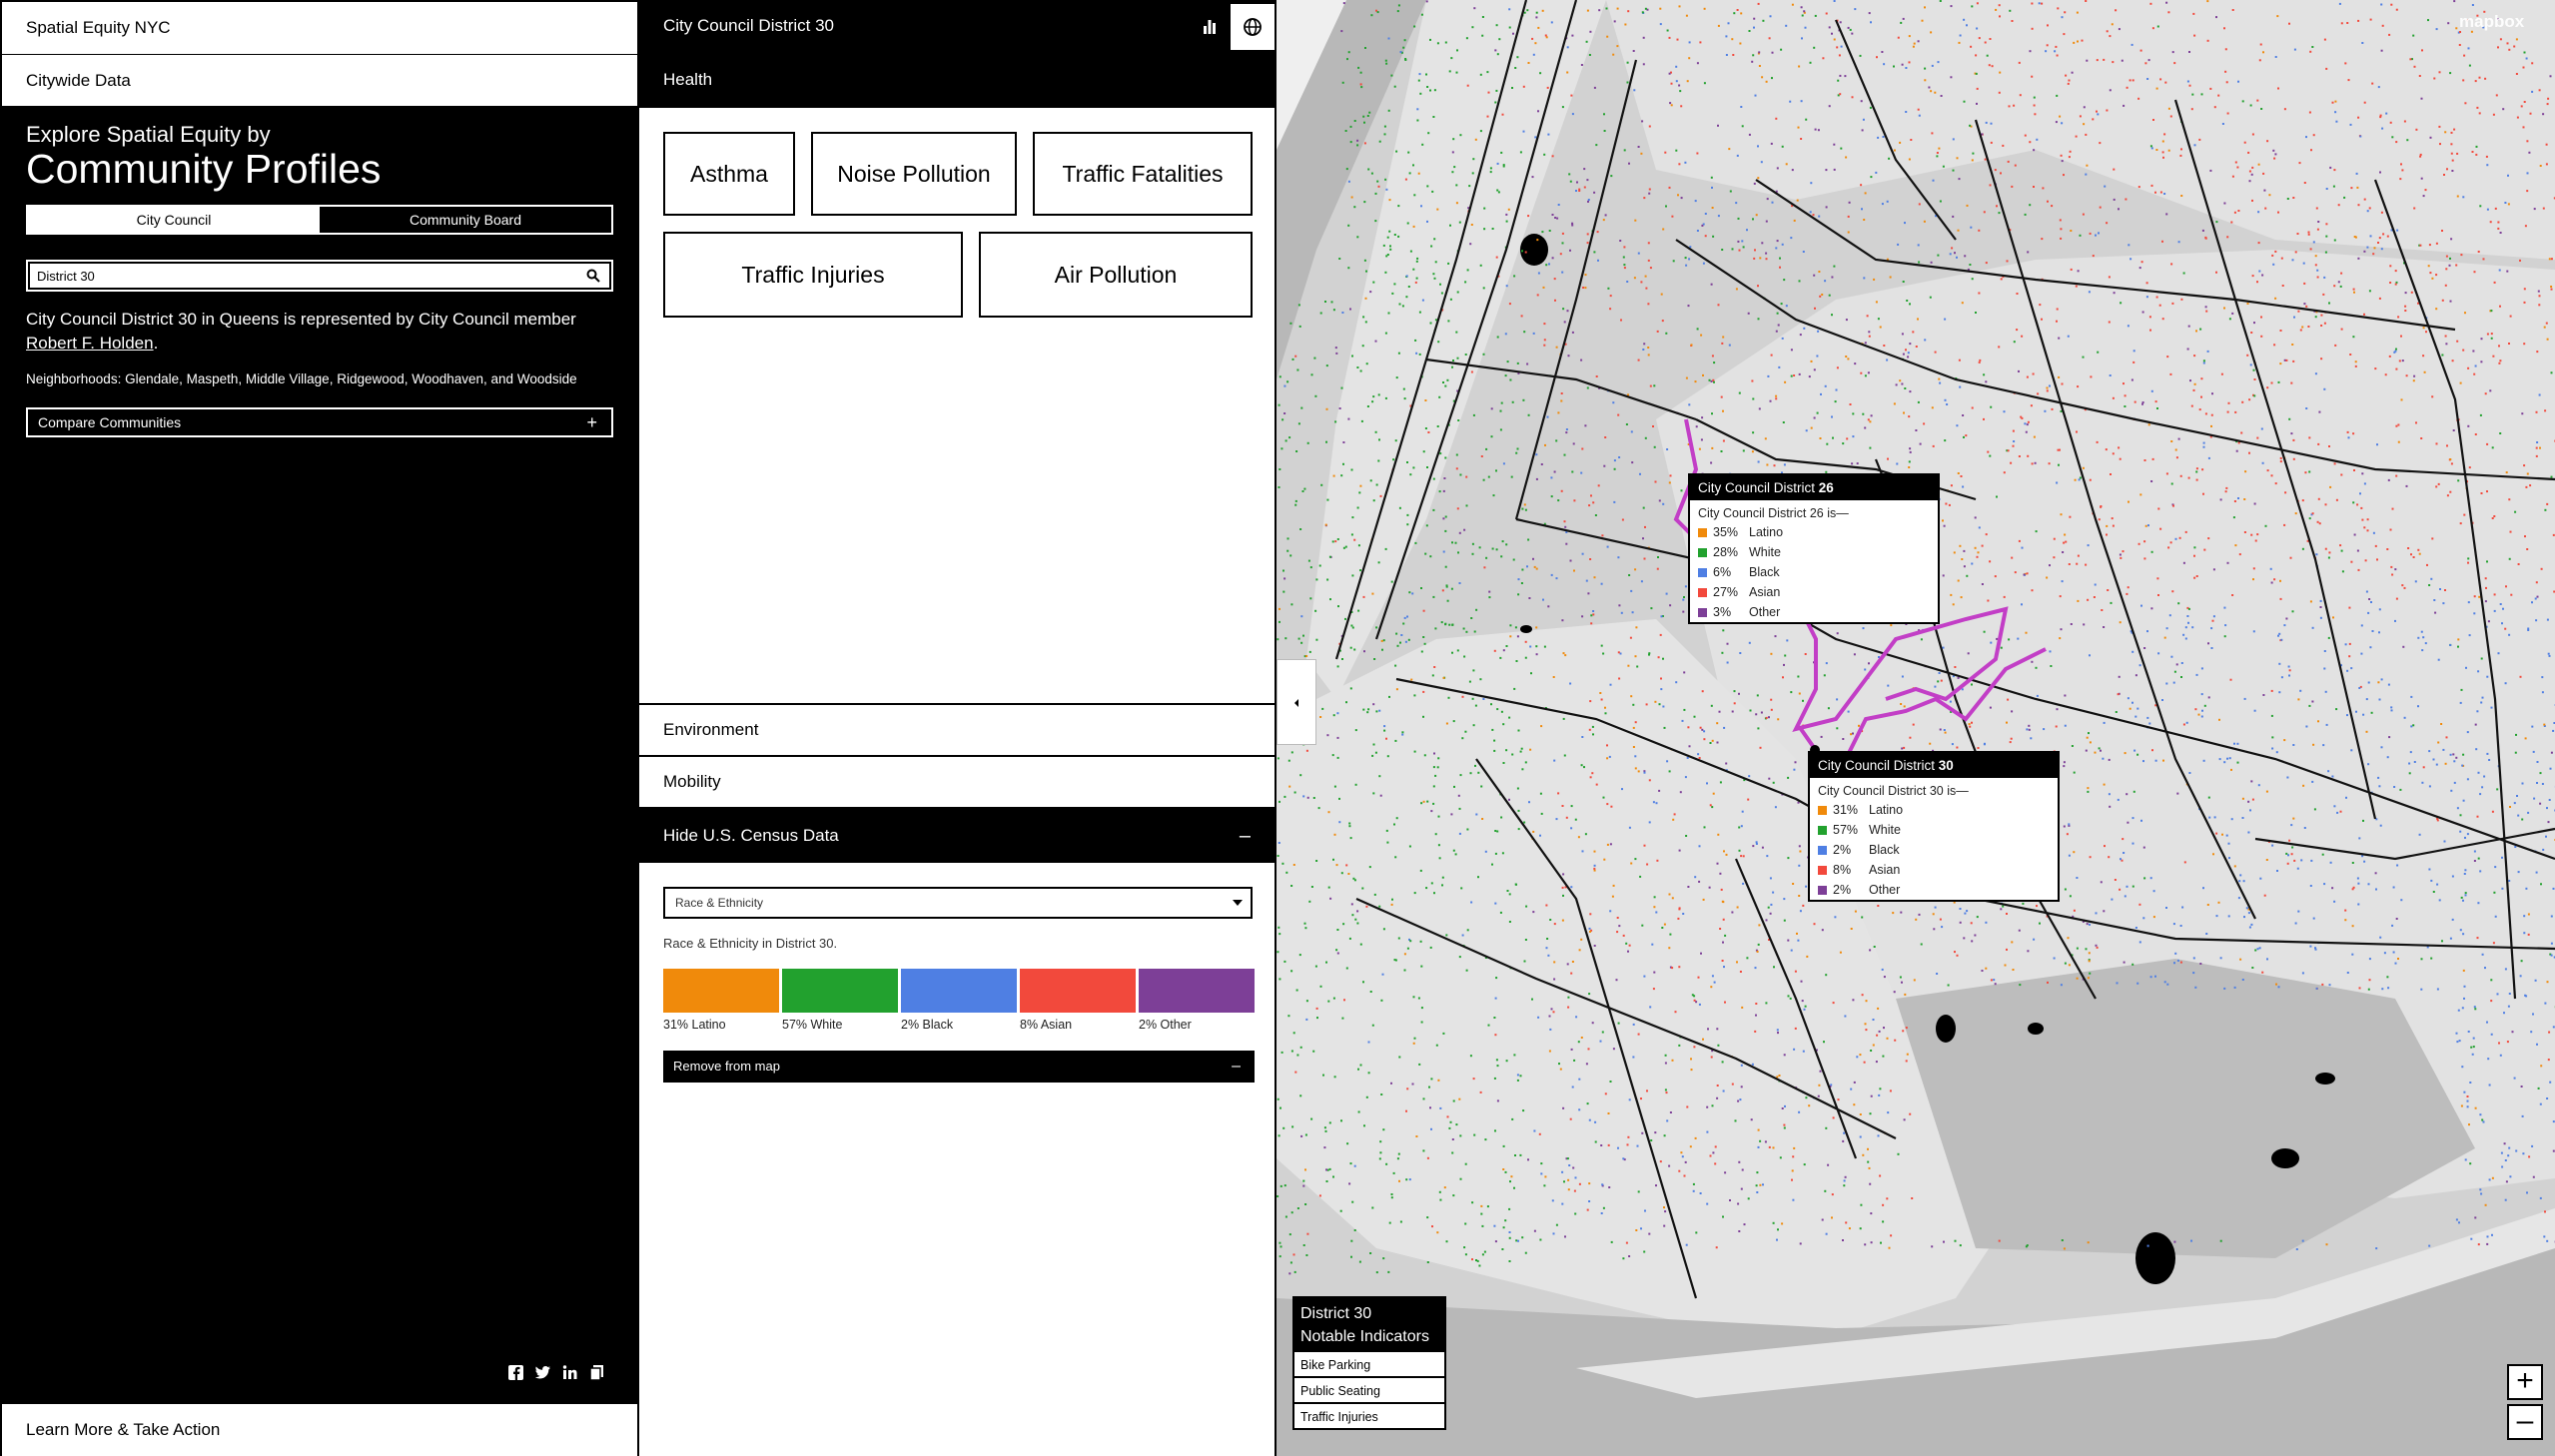 The height and width of the screenshot is (1456, 2555). What do you see at coordinates (66, 276) in the screenshot?
I see `search-value: District 30` at bounding box center [66, 276].